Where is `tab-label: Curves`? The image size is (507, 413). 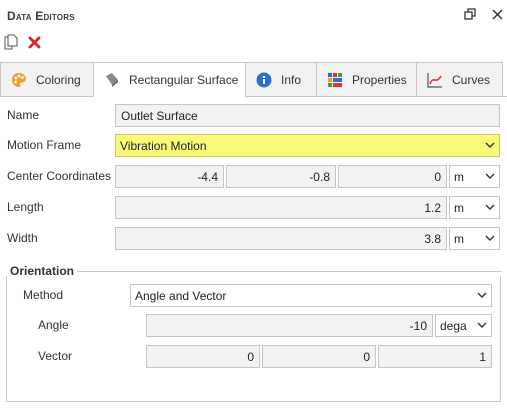 tab-label: Curves is located at coordinates (471, 79).